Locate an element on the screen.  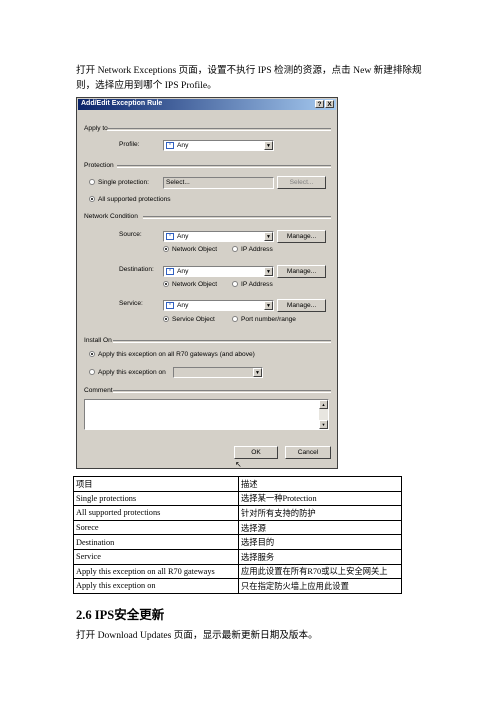
table-header-row: 项目 描述 is located at coordinates (237, 484).